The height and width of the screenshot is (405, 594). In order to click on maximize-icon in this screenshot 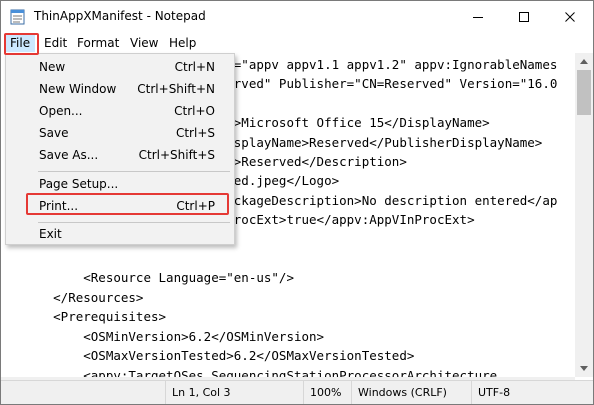, I will do `click(524, 17)`.